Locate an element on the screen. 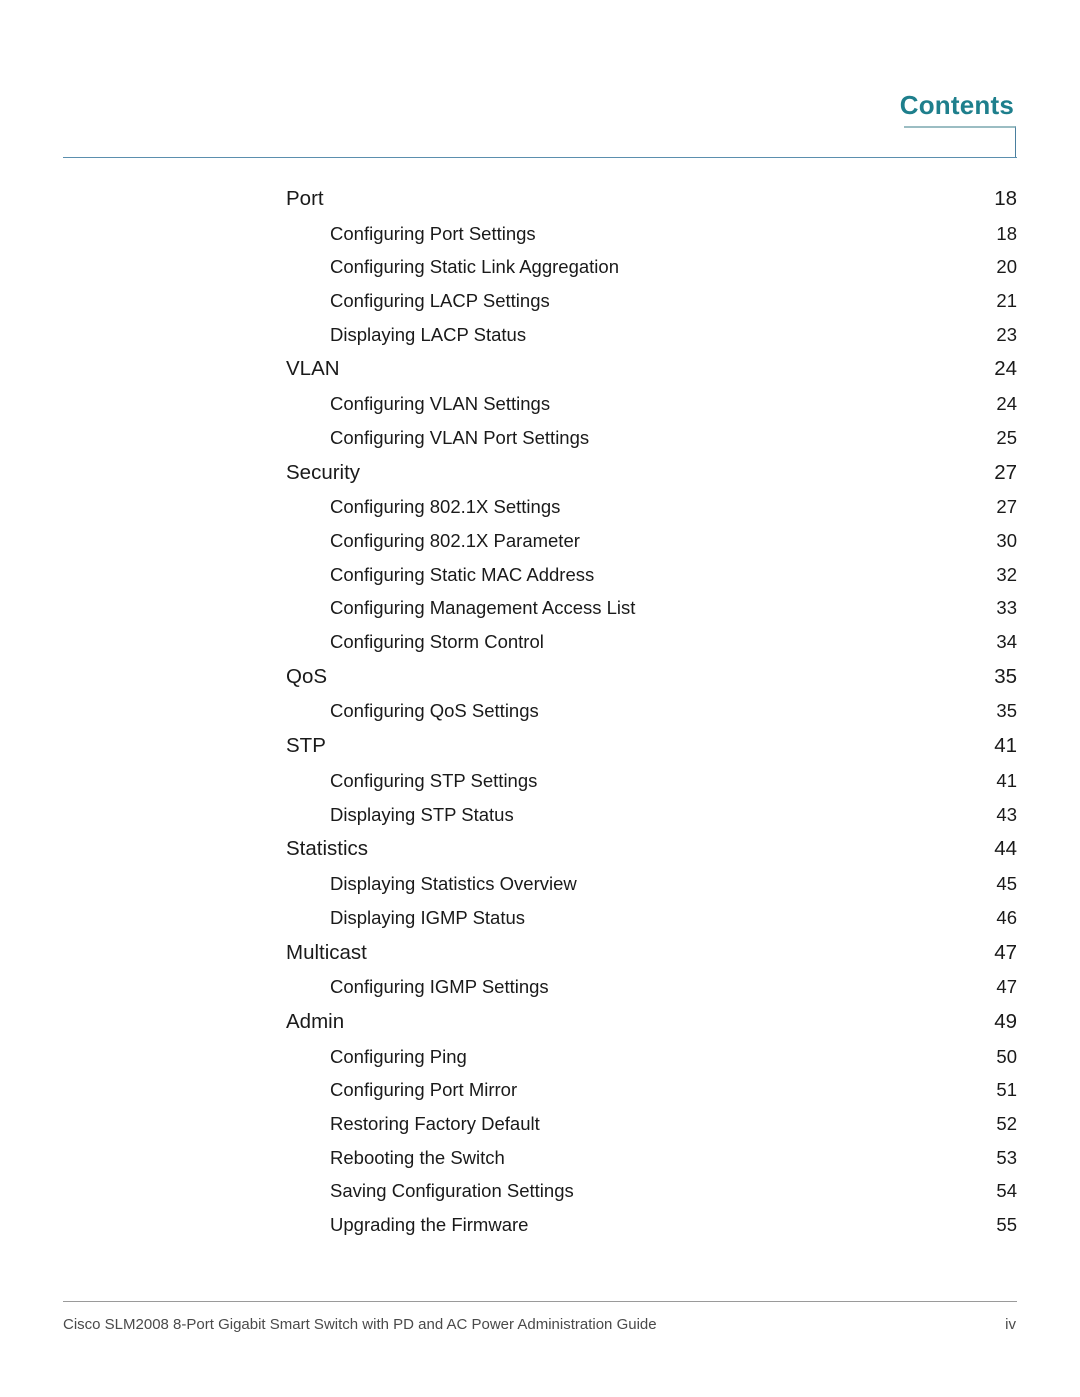  toc-section-entry: Statistics 44 is located at coordinates (651, 849).